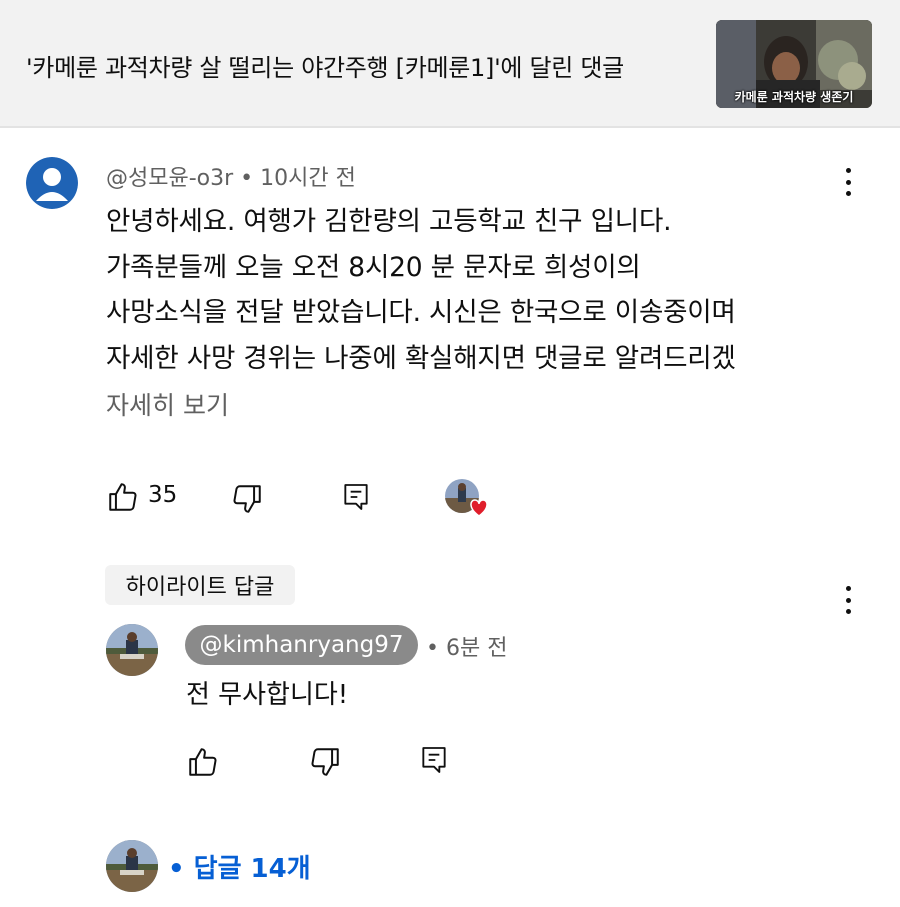 The height and width of the screenshot is (907, 900). What do you see at coordinates (794, 64) in the screenshot?
I see `video-thumbnail: 카메룬 과적차량 생존기` at bounding box center [794, 64].